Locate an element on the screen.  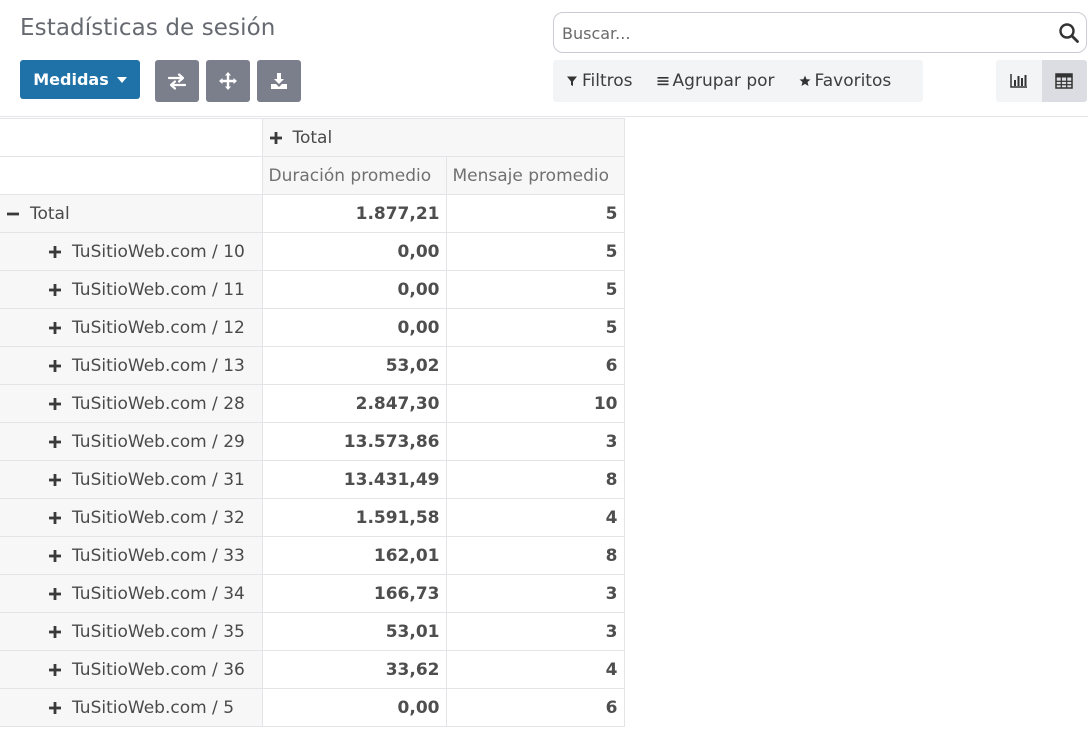
pivot-view-button is located at coordinates (1064, 81).